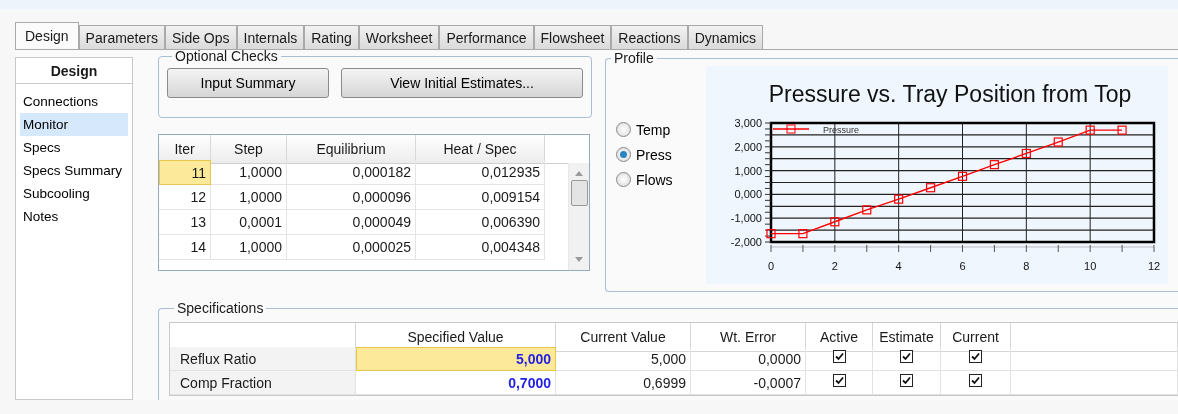  I want to click on row-label: Reflux Ratio, so click(263, 359).